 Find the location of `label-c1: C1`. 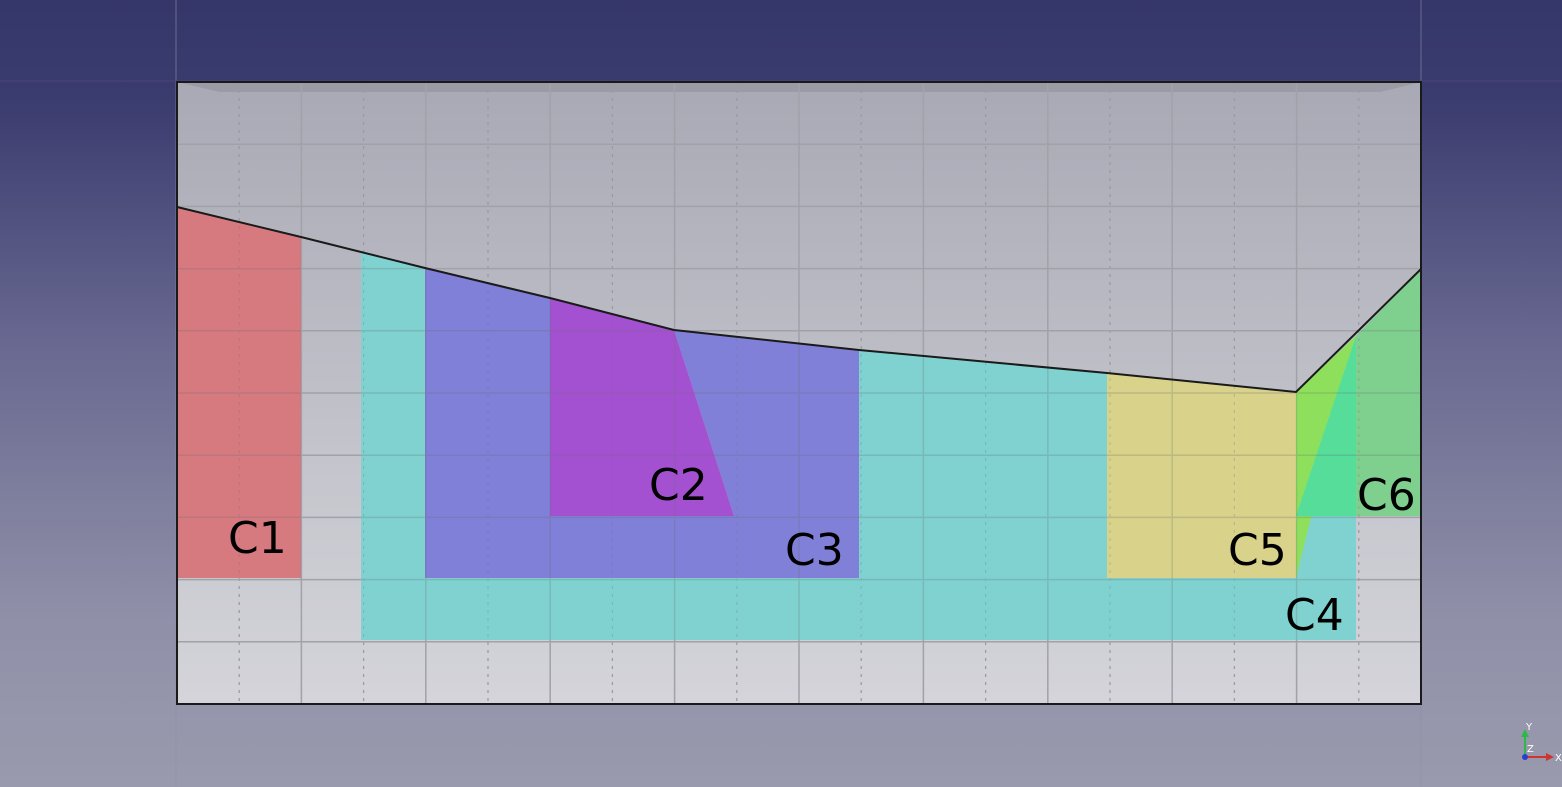

label-c1: C1 is located at coordinates (257, 538).